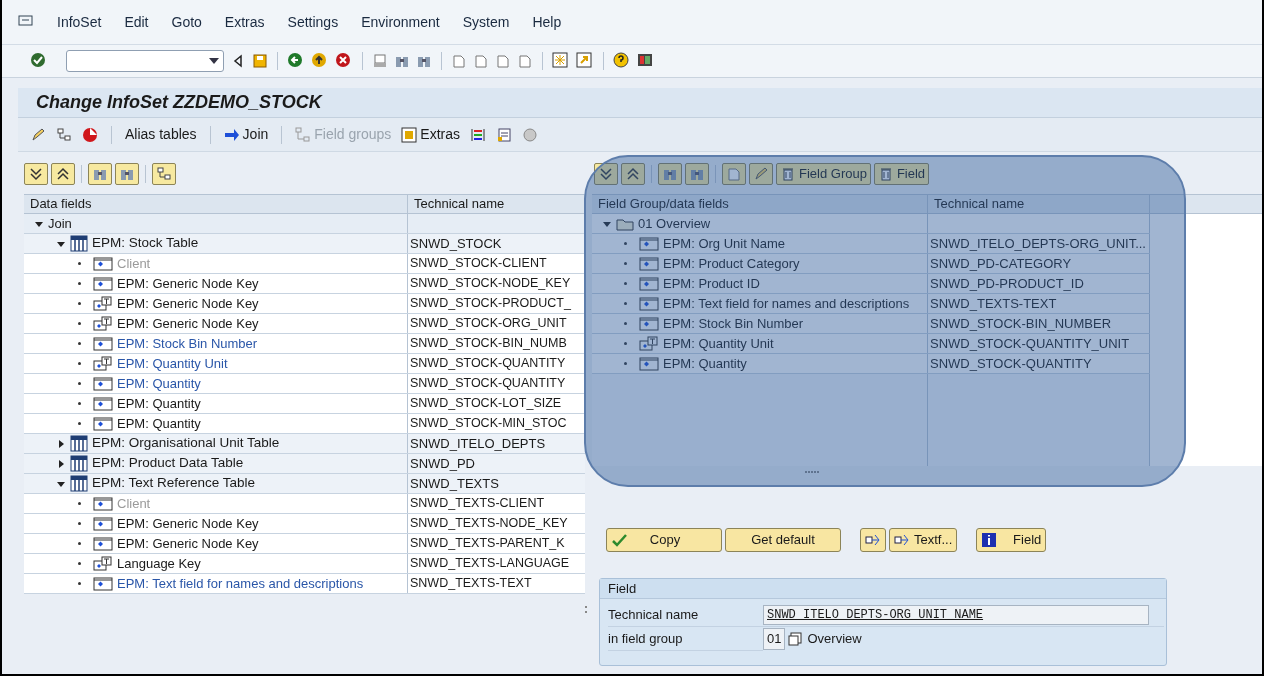 This screenshot has width=1264, height=676. What do you see at coordinates (216, 204) in the screenshot?
I see `column-header: Data fields` at bounding box center [216, 204].